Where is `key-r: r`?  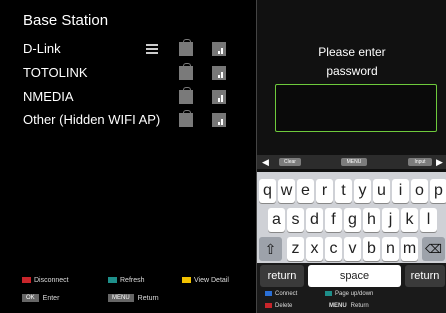 key-r: r is located at coordinates (324, 191).